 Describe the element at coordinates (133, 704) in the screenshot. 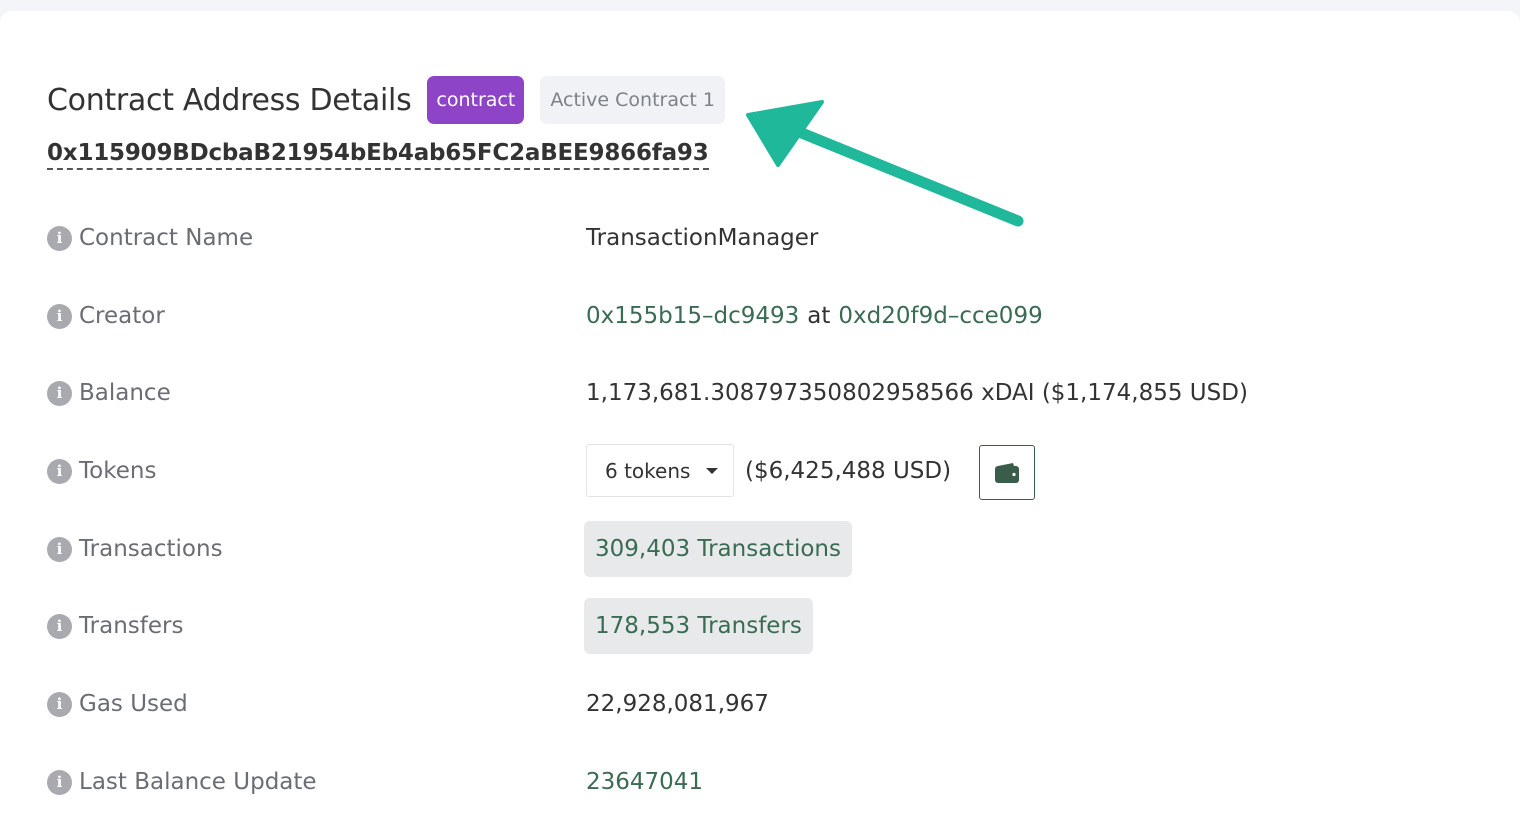

I see `gas-used-label: Gas Used` at that location.